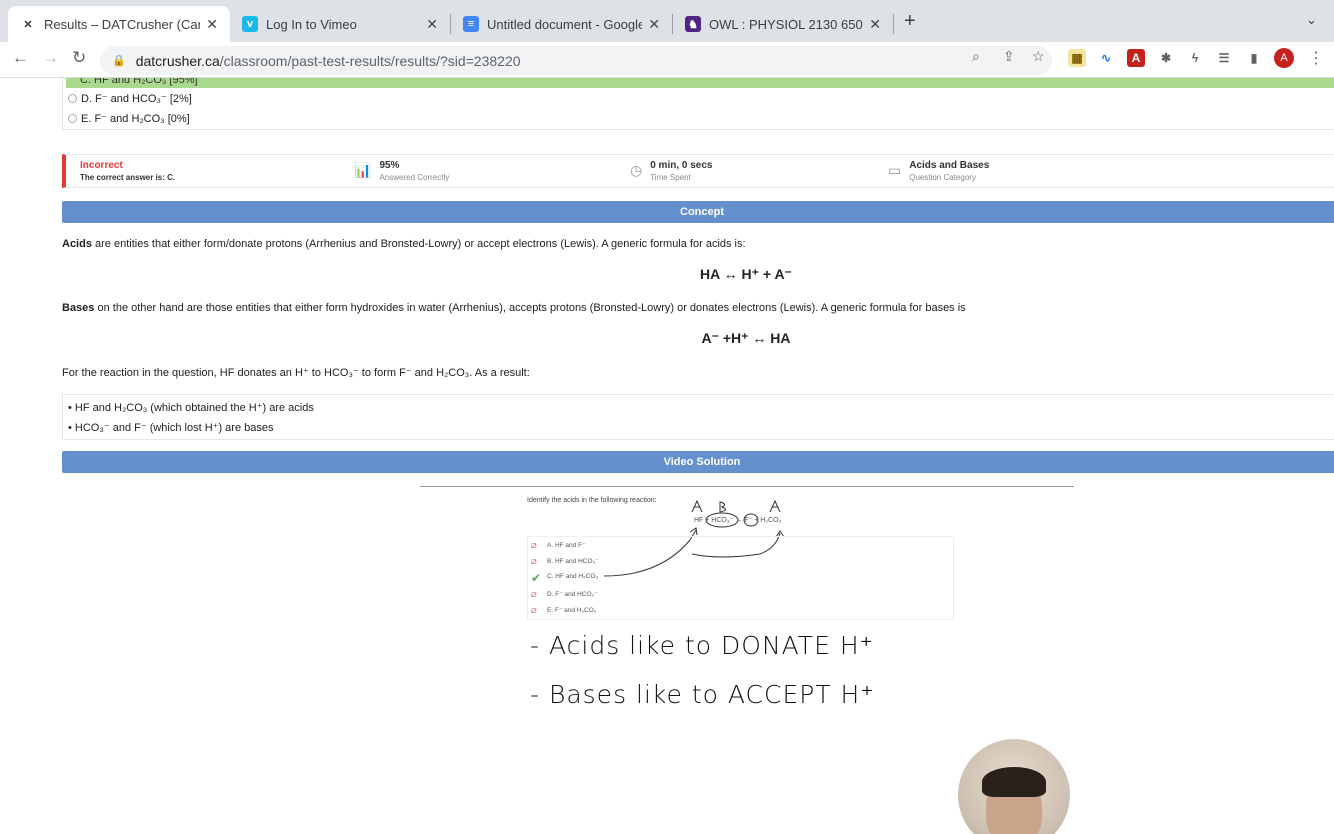 Image resolution: width=1334 pixels, height=834 pixels. Describe the element at coordinates (746, 274) in the screenshot. I see `acids-formula: HA ↔ H⁺ + A⁻` at that location.